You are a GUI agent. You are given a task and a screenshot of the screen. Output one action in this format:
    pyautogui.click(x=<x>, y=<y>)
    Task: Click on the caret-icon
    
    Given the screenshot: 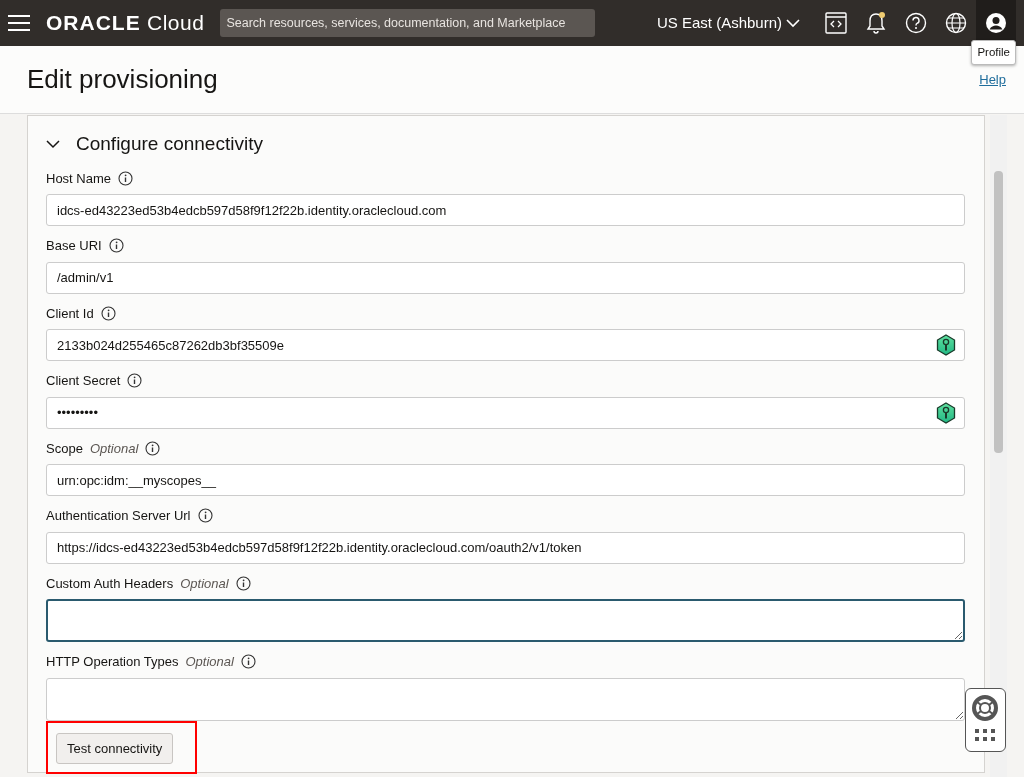 What is the action you would take?
    pyautogui.click(x=793, y=23)
    